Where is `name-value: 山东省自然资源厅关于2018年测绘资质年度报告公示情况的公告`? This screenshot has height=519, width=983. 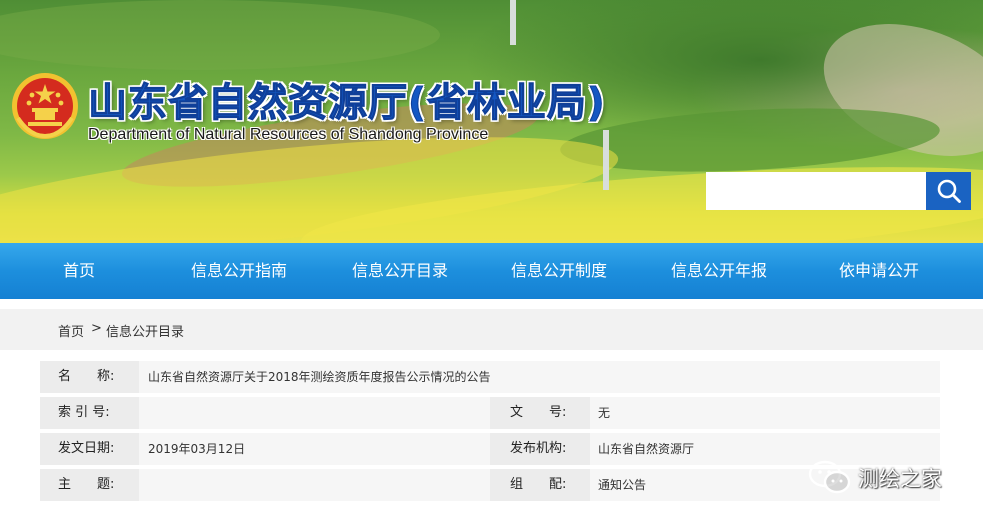
name-value: 山东省自然资源厅关于2018年测绘资质年度报告公示情况的公告 is located at coordinates (319, 377).